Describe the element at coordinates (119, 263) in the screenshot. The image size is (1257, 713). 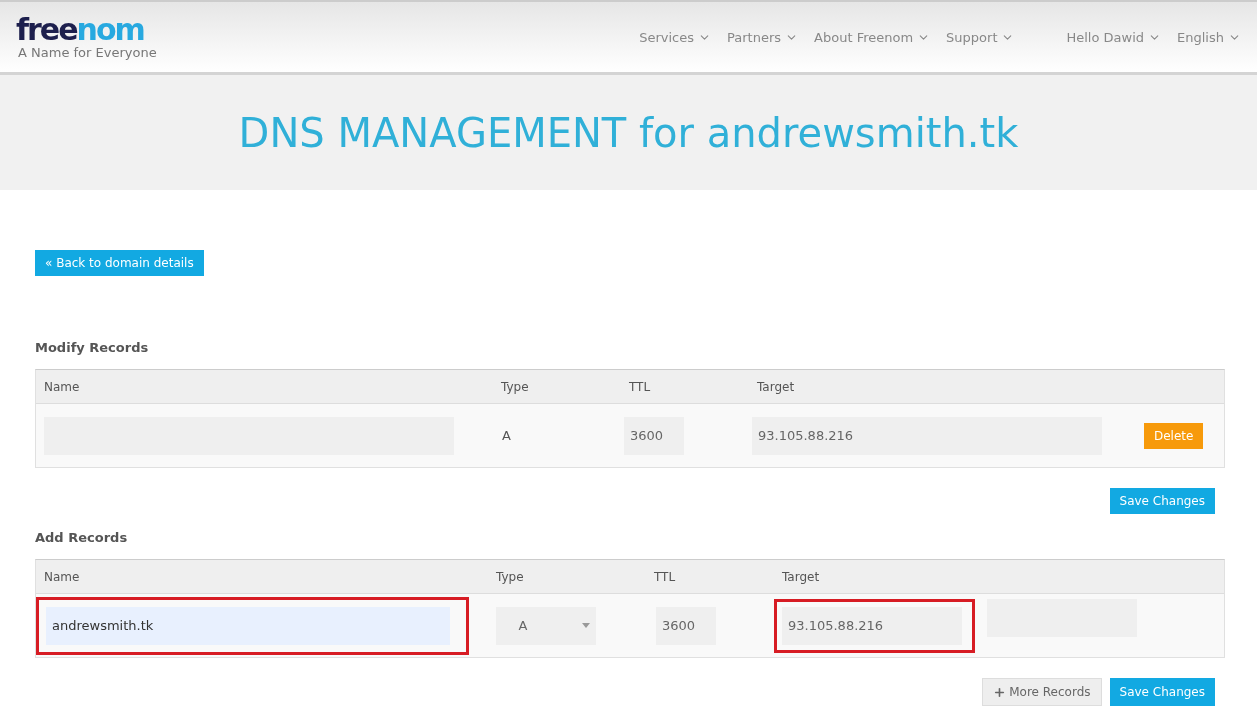
I see `back-button: « Back to domain details` at that location.